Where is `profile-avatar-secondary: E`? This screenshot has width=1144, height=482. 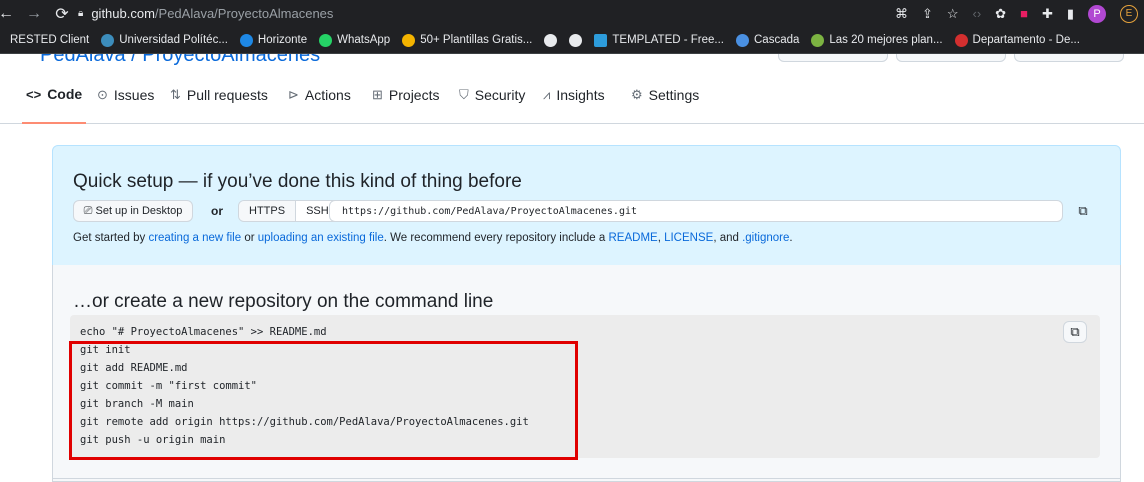 profile-avatar-secondary: E is located at coordinates (1129, 13).